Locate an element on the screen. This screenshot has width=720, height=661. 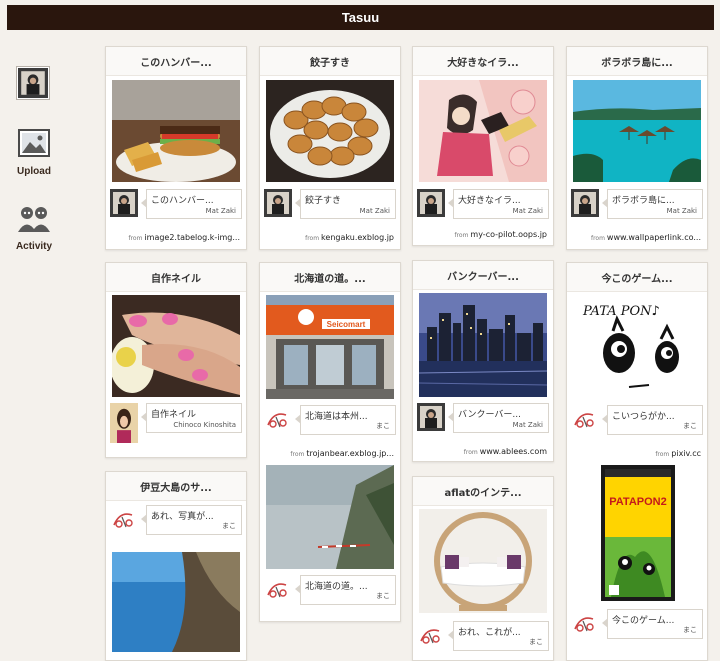
comment: ボラボラ島に... Mat Zaki is located at coordinates (637, 205).